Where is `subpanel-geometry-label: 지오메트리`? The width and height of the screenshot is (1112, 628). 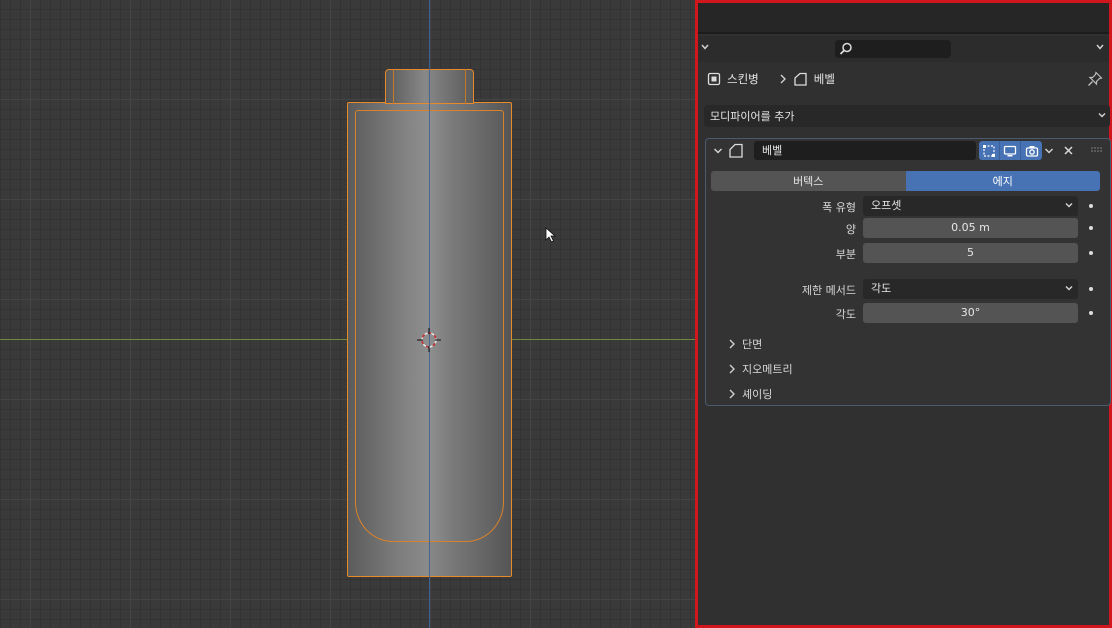
subpanel-geometry-label: 지오메트리 is located at coordinates (767, 369).